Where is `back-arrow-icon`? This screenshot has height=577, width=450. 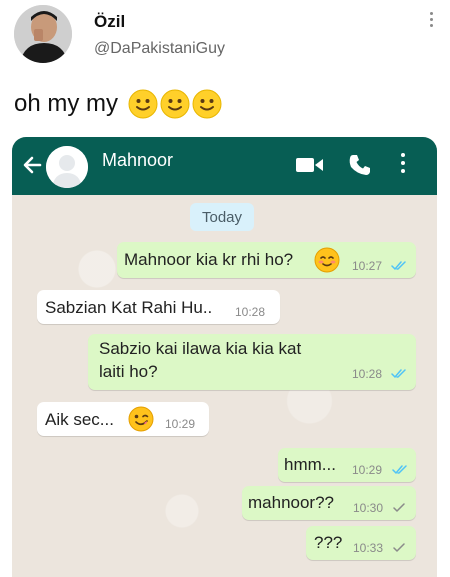 back-arrow-icon is located at coordinates (32, 165).